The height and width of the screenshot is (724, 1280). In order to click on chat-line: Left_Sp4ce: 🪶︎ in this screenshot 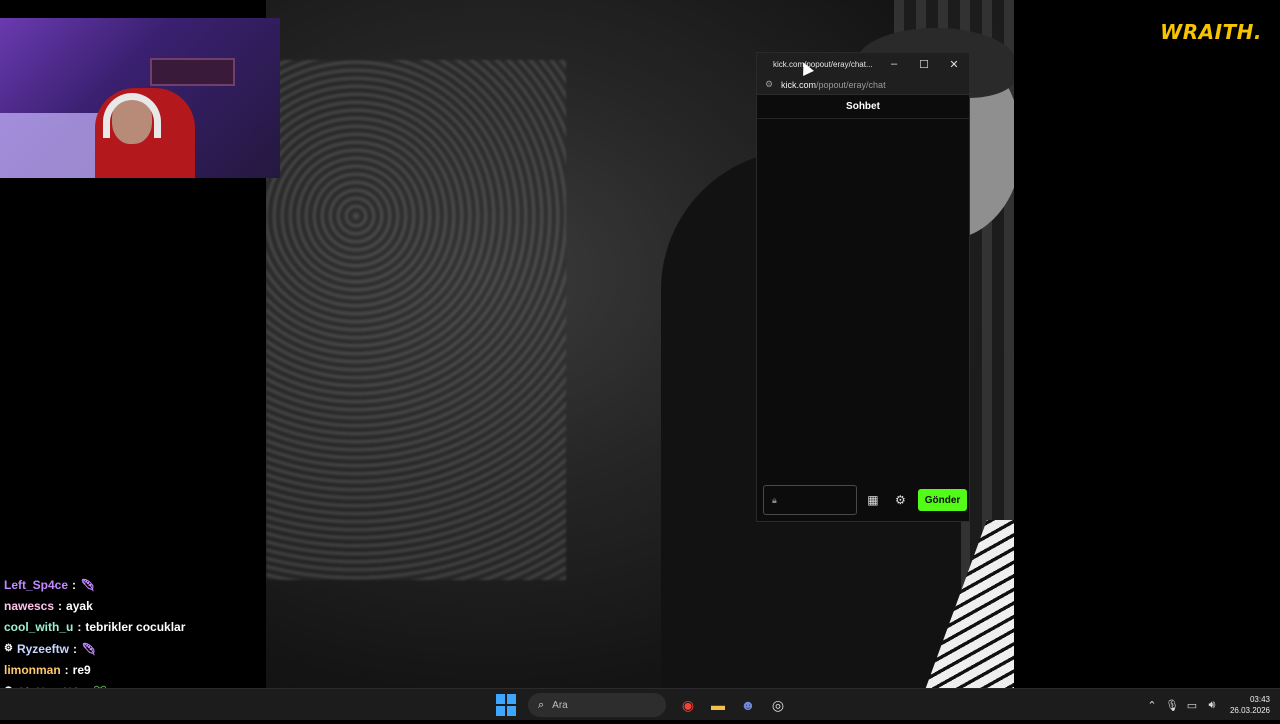, I will do `click(135, 584)`.